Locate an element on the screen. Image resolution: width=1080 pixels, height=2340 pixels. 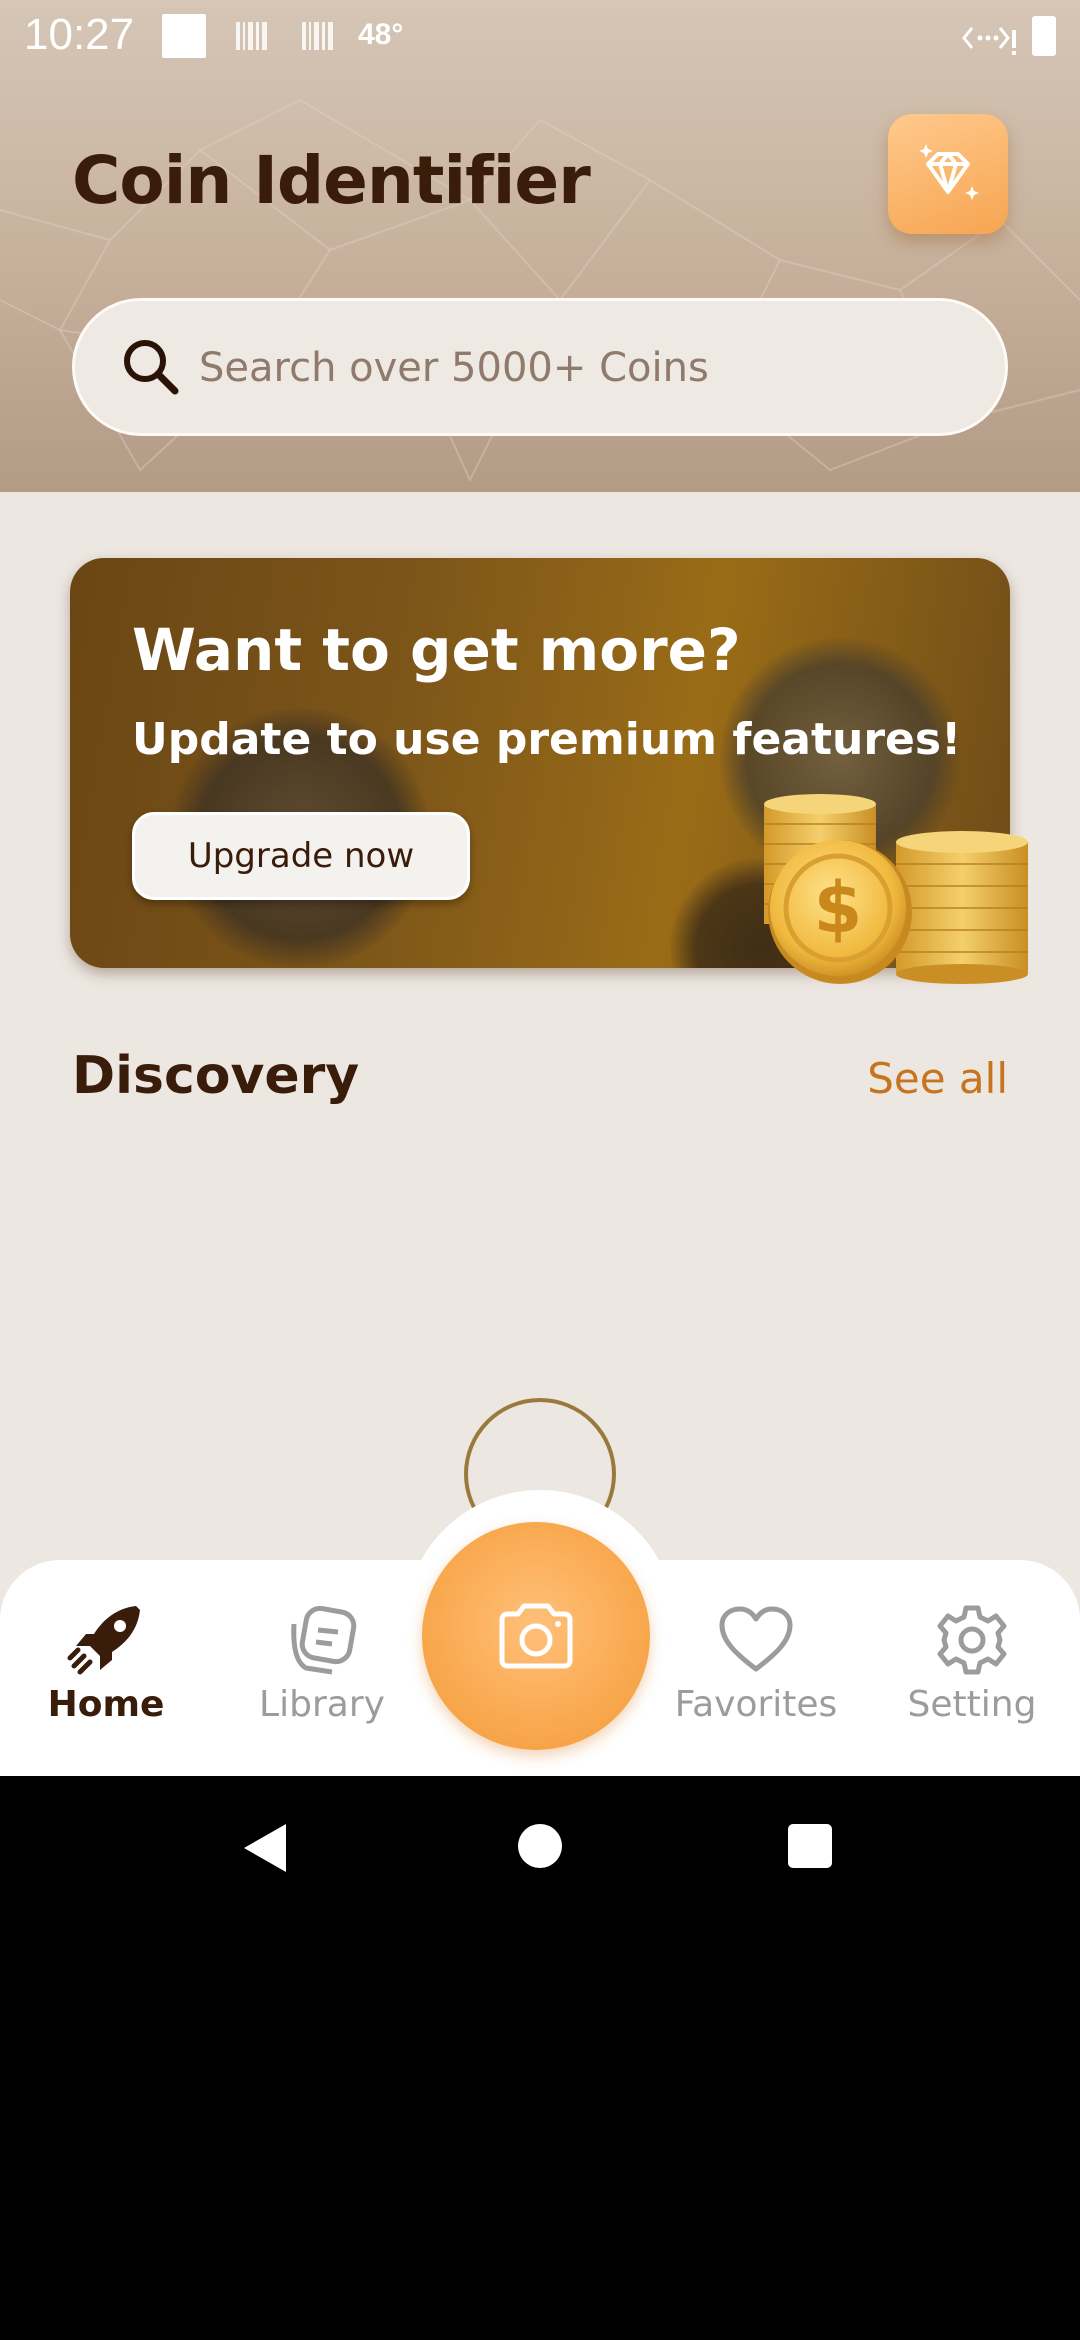
search-input is located at coordinates (579, 368).